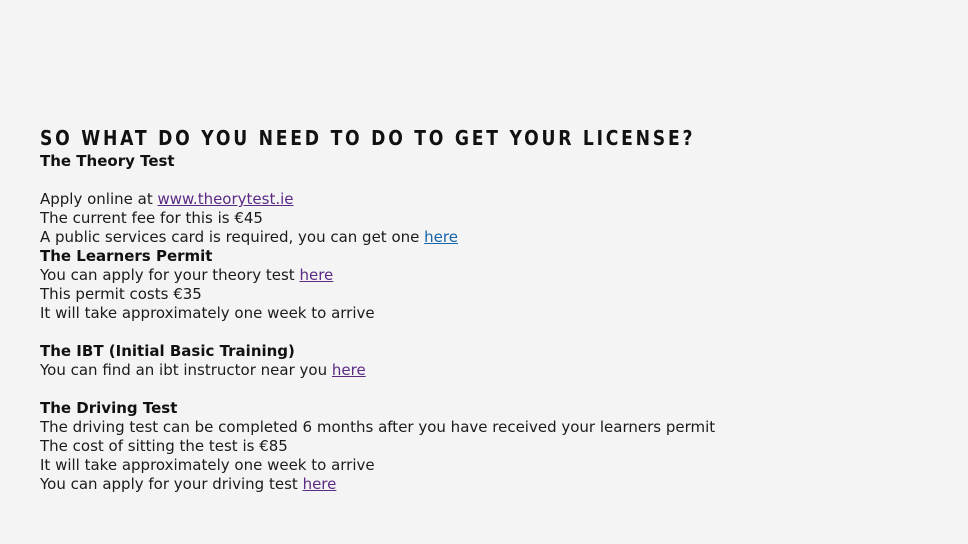 Image resolution: width=968 pixels, height=544 pixels. Describe the element at coordinates (320, 484) in the screenshot. I see `driving-test-apply-link: here` at that location.